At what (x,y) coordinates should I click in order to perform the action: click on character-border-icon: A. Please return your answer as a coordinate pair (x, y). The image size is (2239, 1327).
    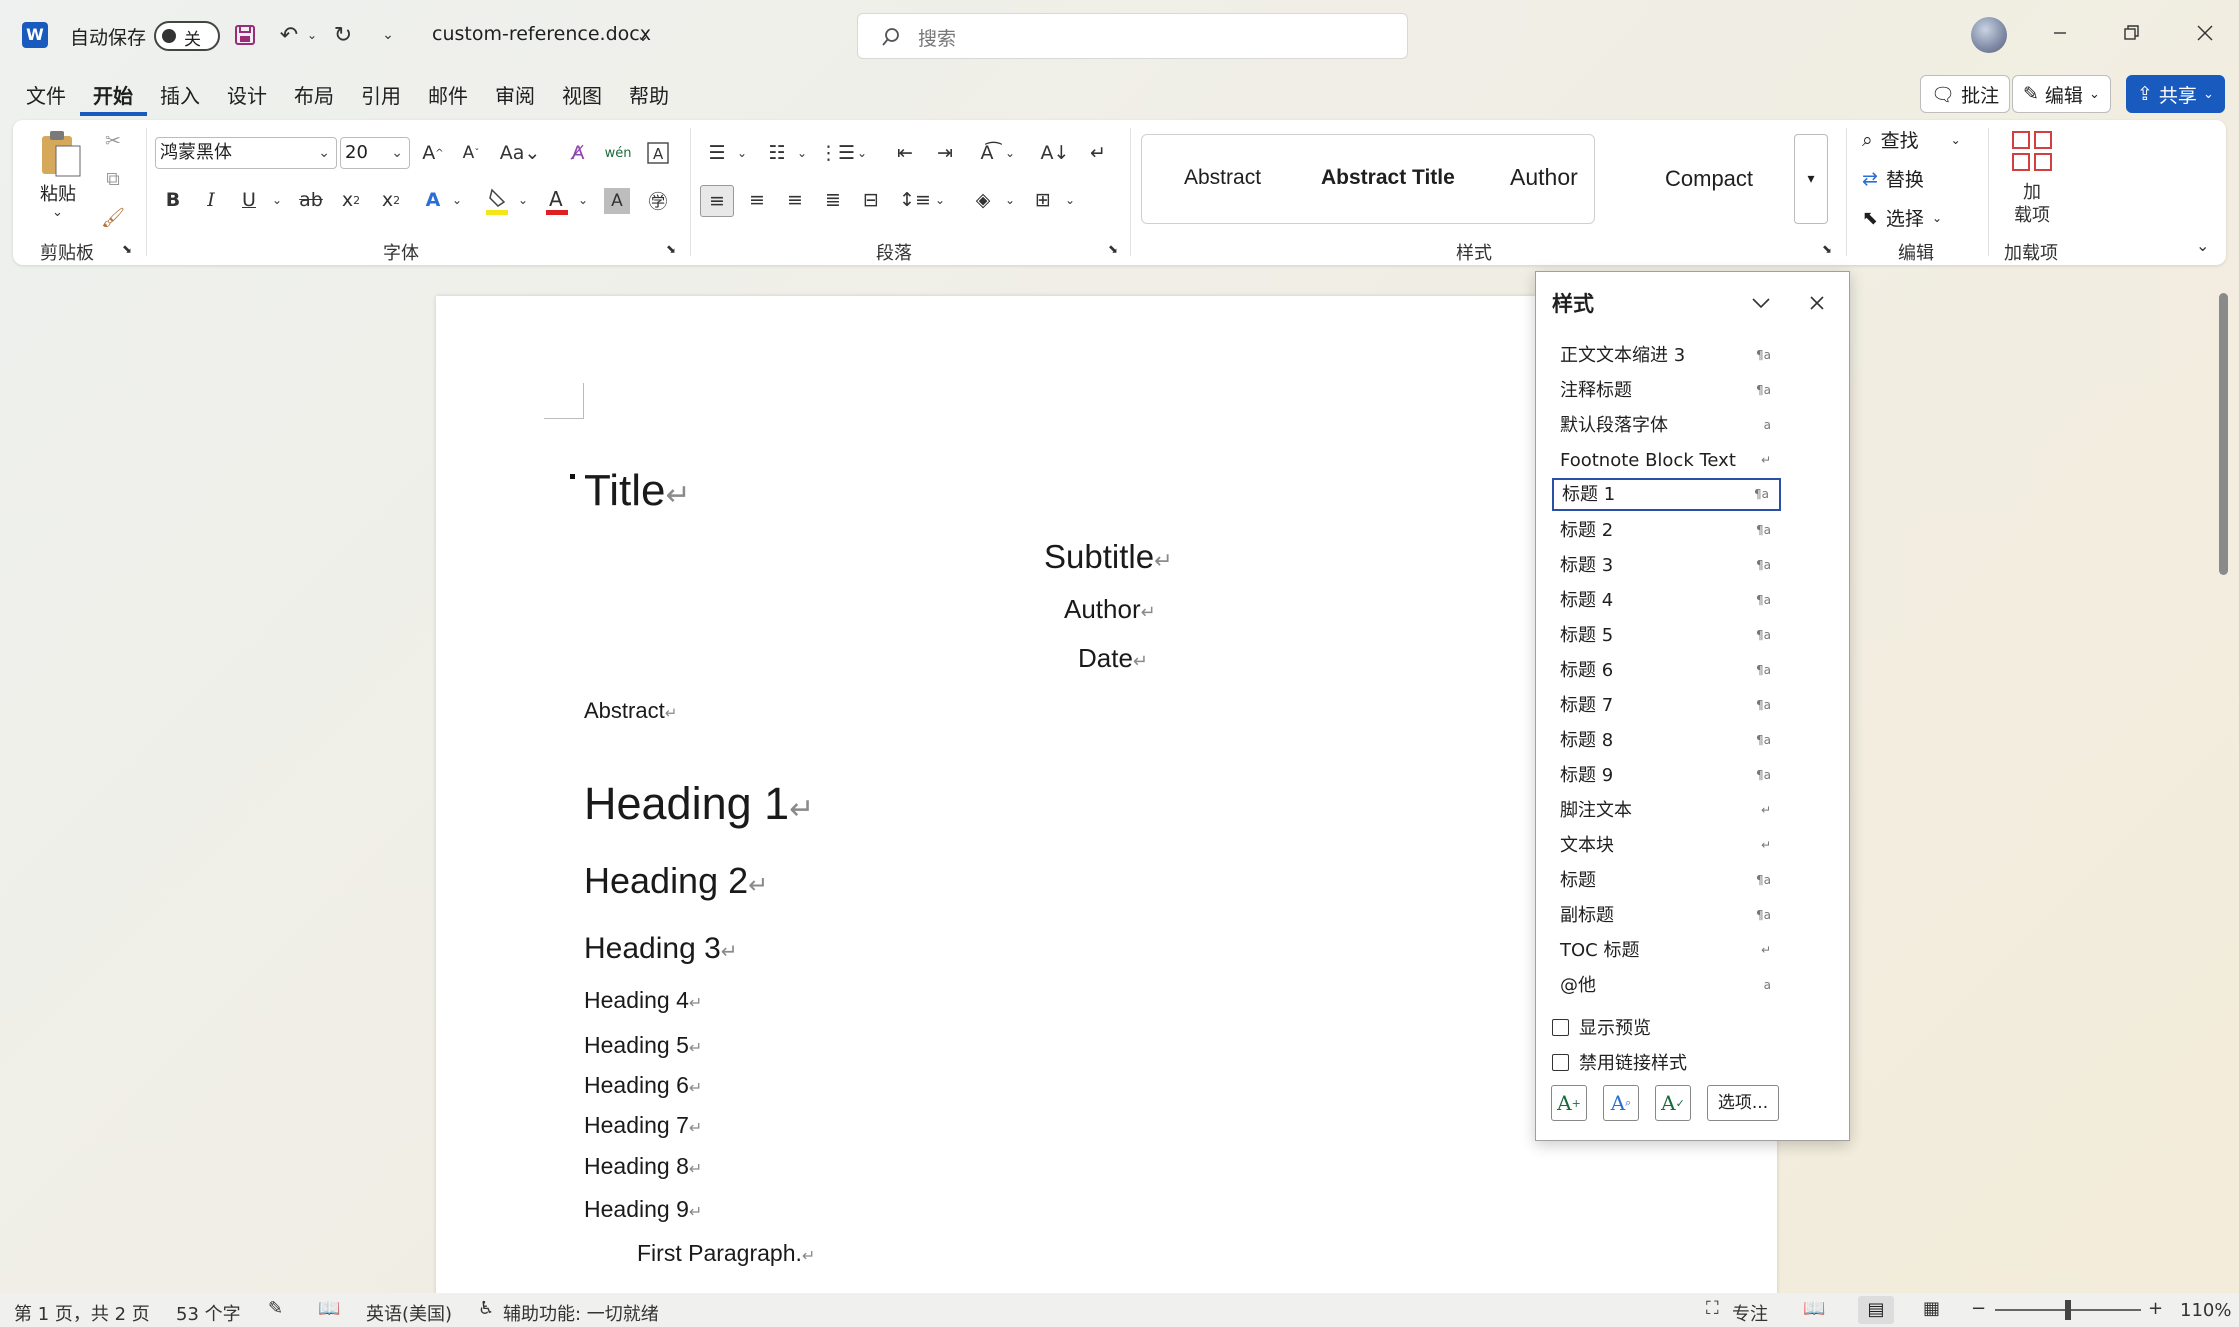
    Looking at the image, I should click on (658, 153).